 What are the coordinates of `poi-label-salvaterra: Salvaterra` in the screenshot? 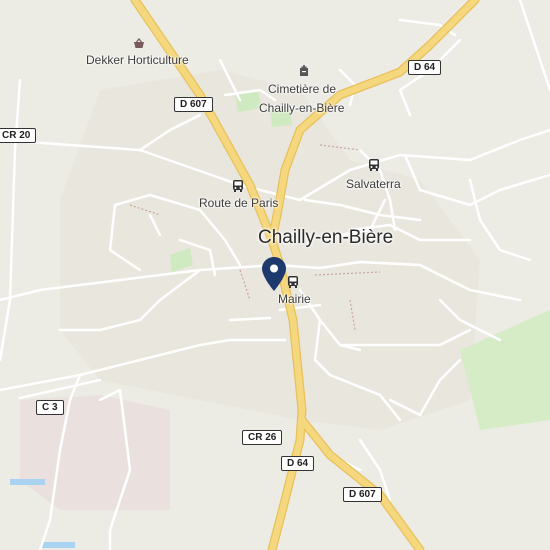 It's located at (373, 184).